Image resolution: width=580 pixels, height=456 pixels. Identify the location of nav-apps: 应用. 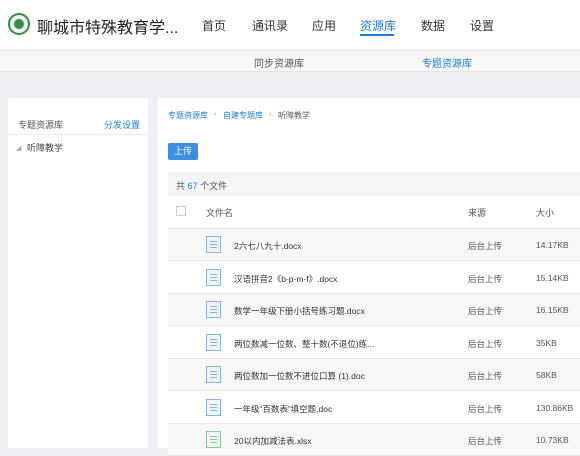
(324, 25).